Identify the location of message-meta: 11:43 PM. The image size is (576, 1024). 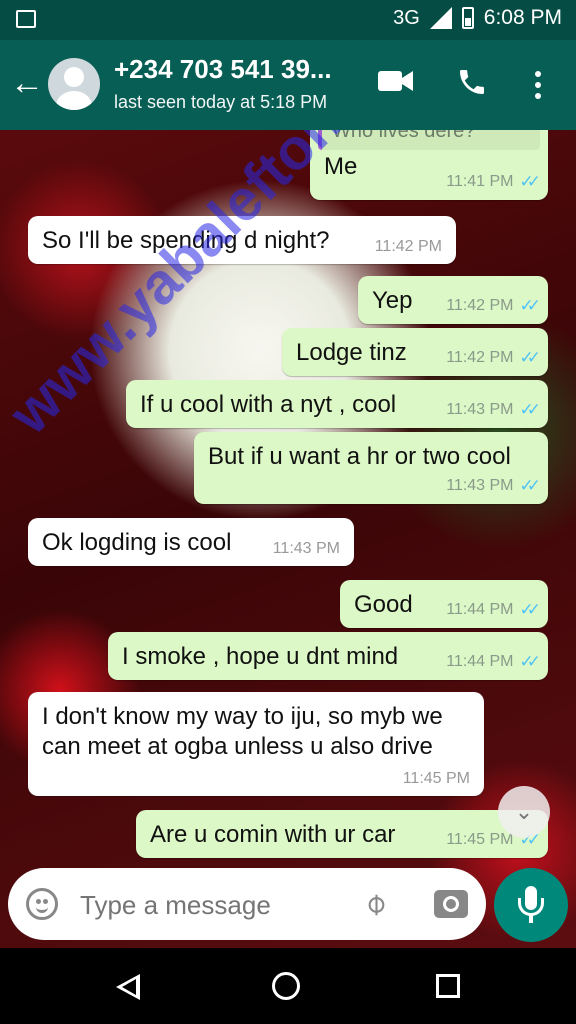
(306, 549).